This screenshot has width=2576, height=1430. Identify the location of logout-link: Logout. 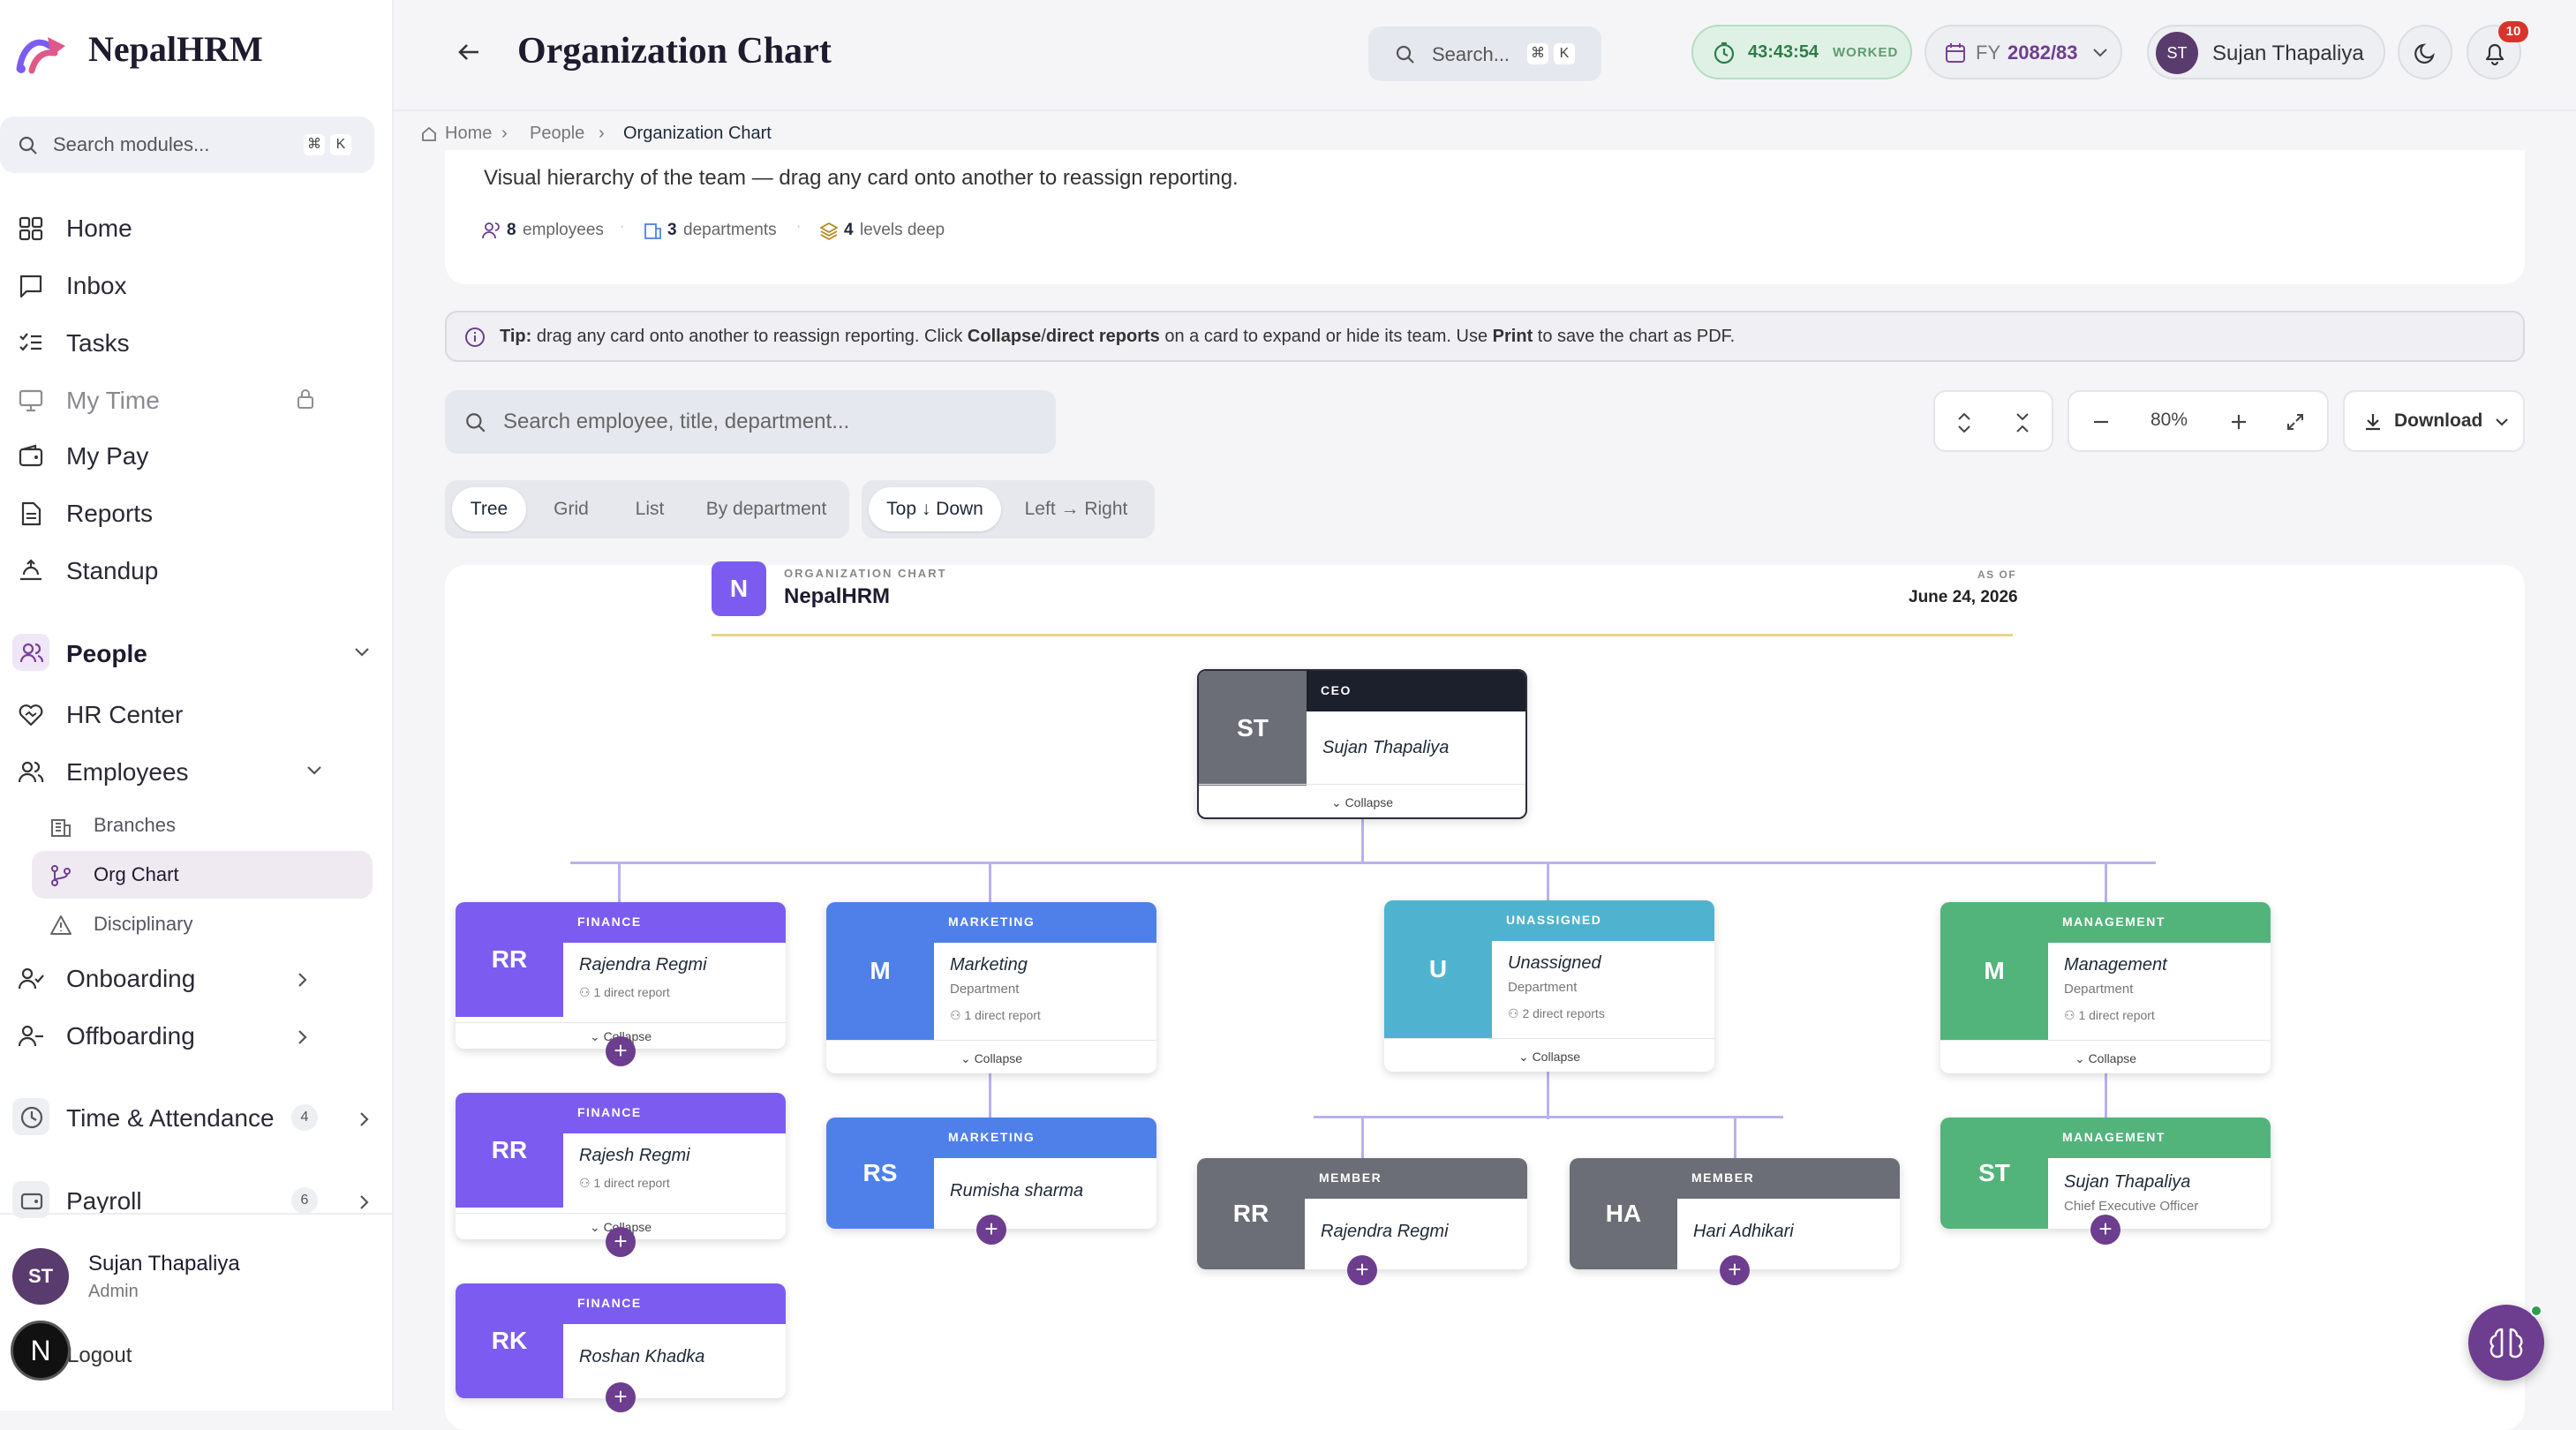
(100, 1355).